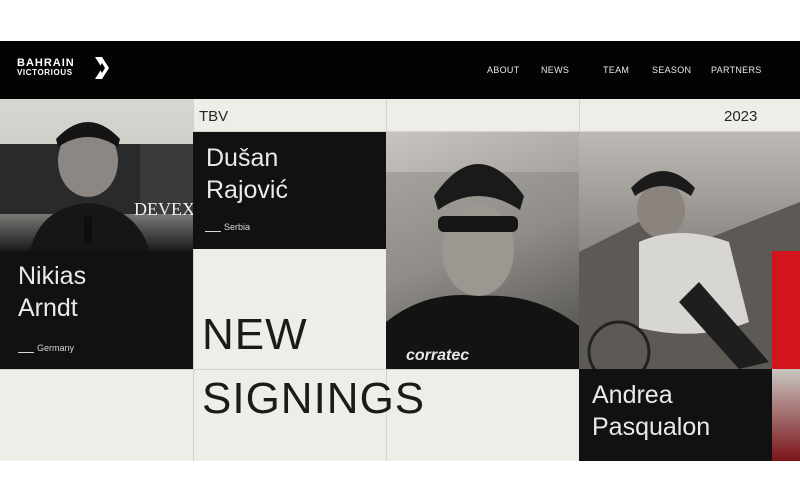  What do you see at coordinates (437, 355) in the screenshot?
I see `jersey-text: corratec` at bounding box center [437, 355].